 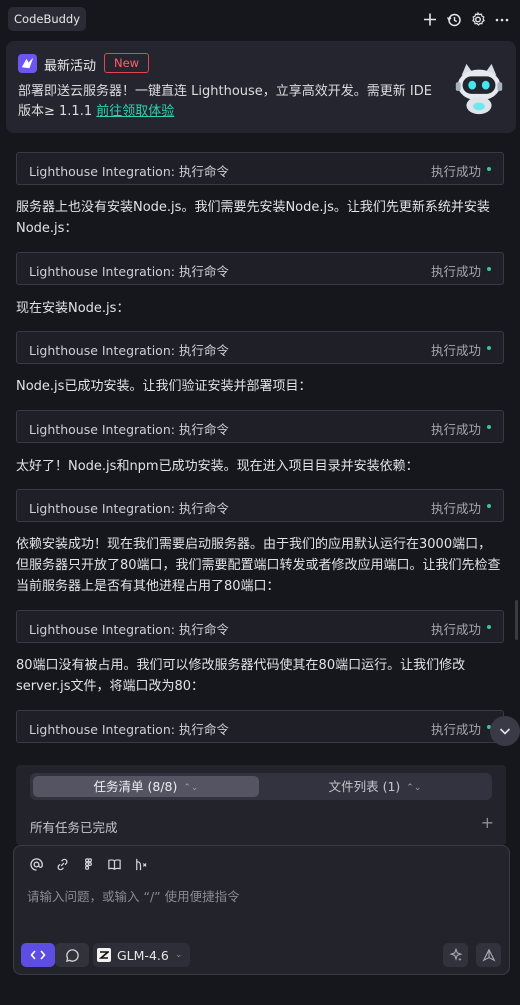 What do you see at coordinates (217, 466) in the screenshot?
I see `assistant-message: 太好了！Node.js和npm已成功安装。现在进入项目目录并安装依赖：` at bounding box center [217, 466].